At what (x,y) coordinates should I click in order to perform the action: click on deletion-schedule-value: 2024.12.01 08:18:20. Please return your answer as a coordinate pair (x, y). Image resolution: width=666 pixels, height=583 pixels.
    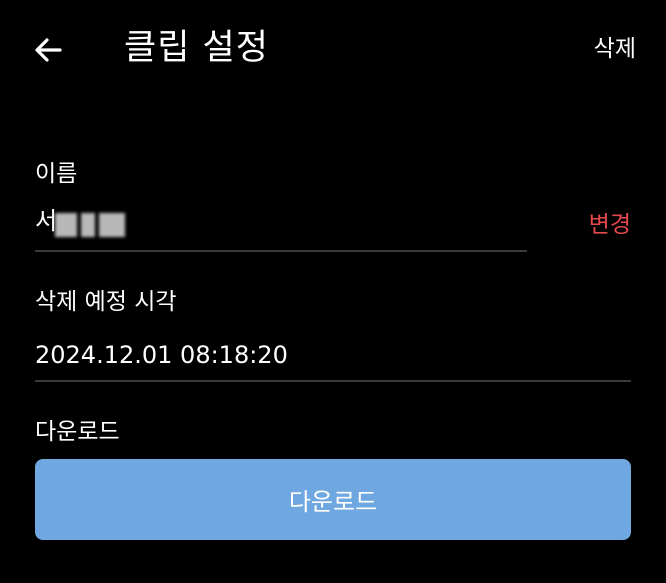
    Looking at the image, I should click on (161, 355).